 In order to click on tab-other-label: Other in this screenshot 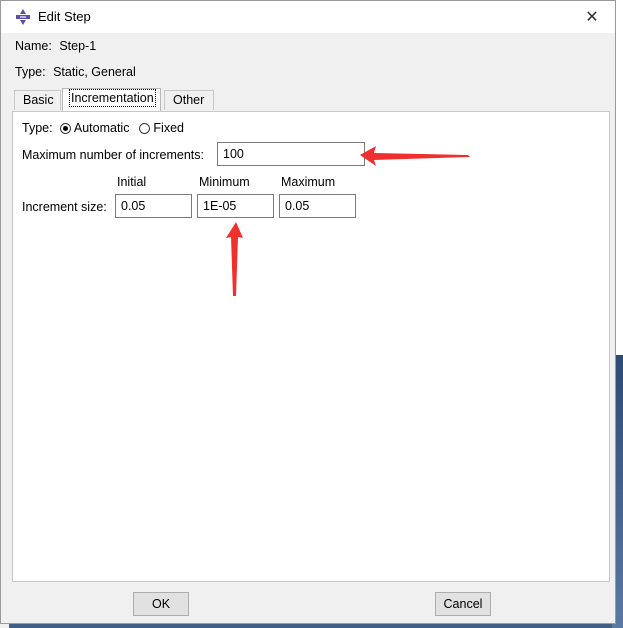, I will do `click(189, 100)`.